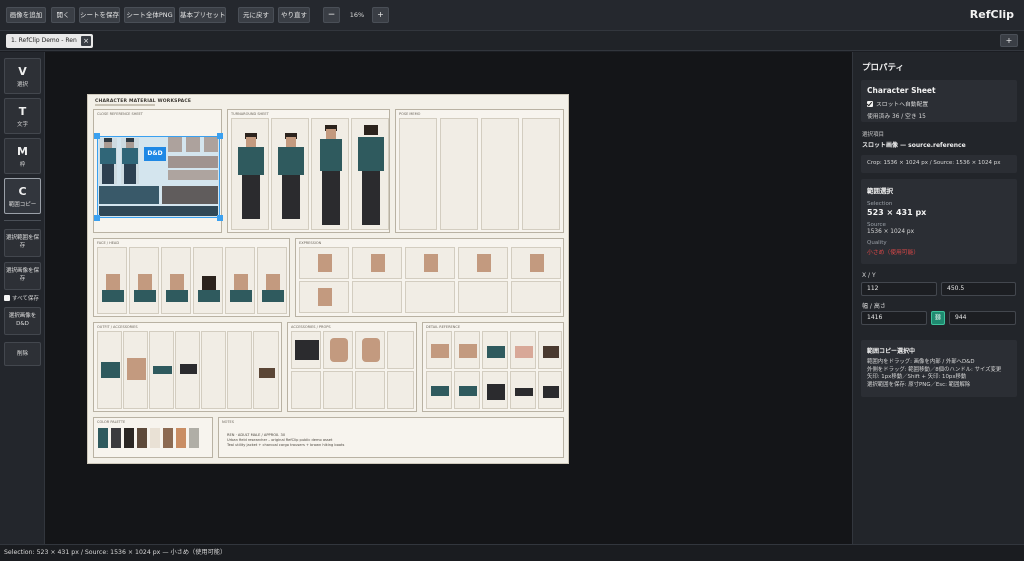  I want to click on zoom-in-button: +, so click(380, 15).